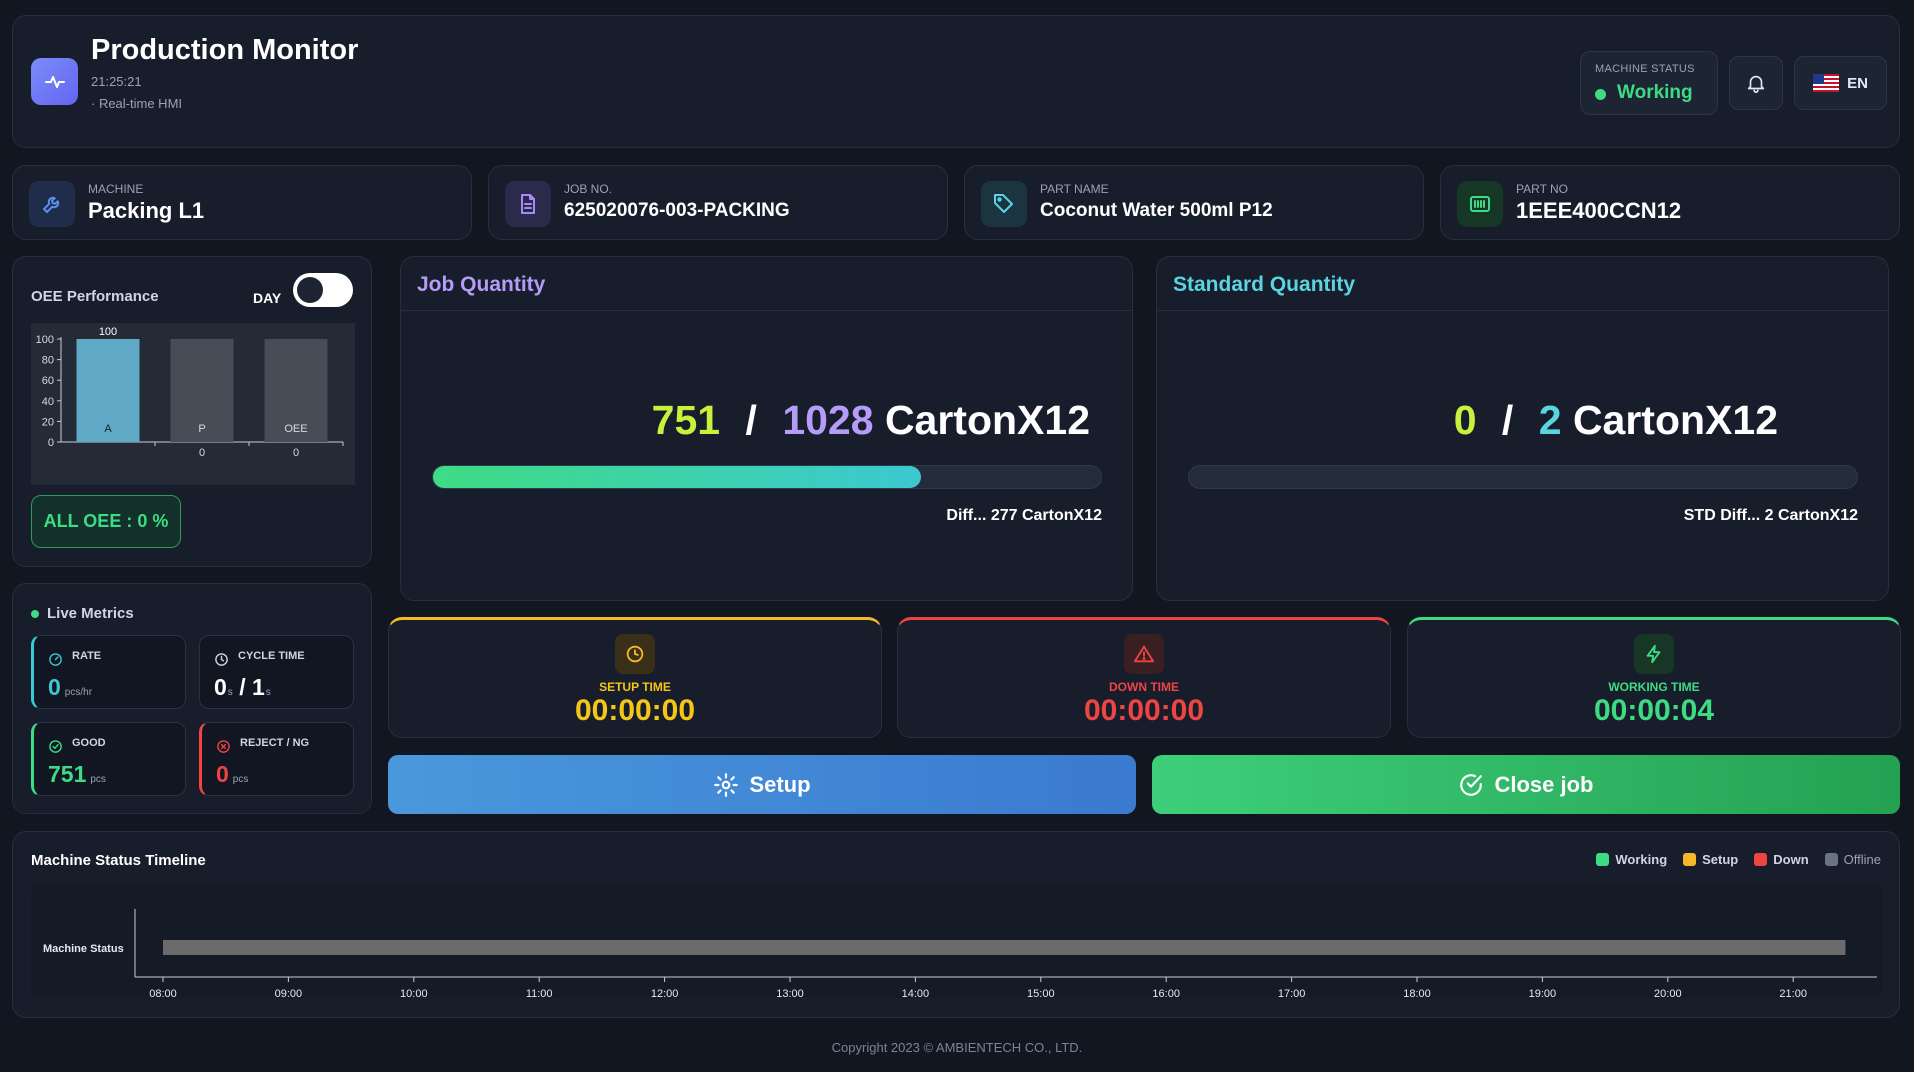 This screenshot has height=1072, width=1914. Describe the element at coordinates (1542, 189) in the screenshot. I see `part-no-label: Part No` at that location.